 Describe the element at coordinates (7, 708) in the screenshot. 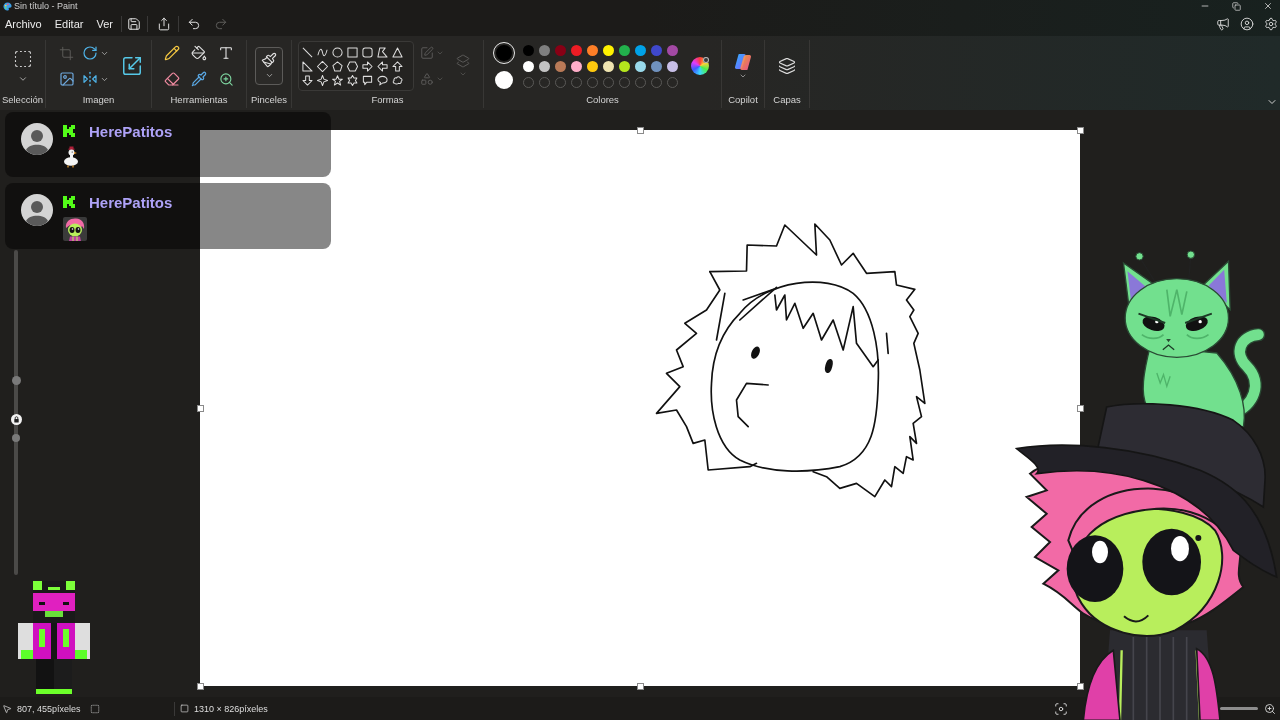

I see `pointer-icon` at that location.